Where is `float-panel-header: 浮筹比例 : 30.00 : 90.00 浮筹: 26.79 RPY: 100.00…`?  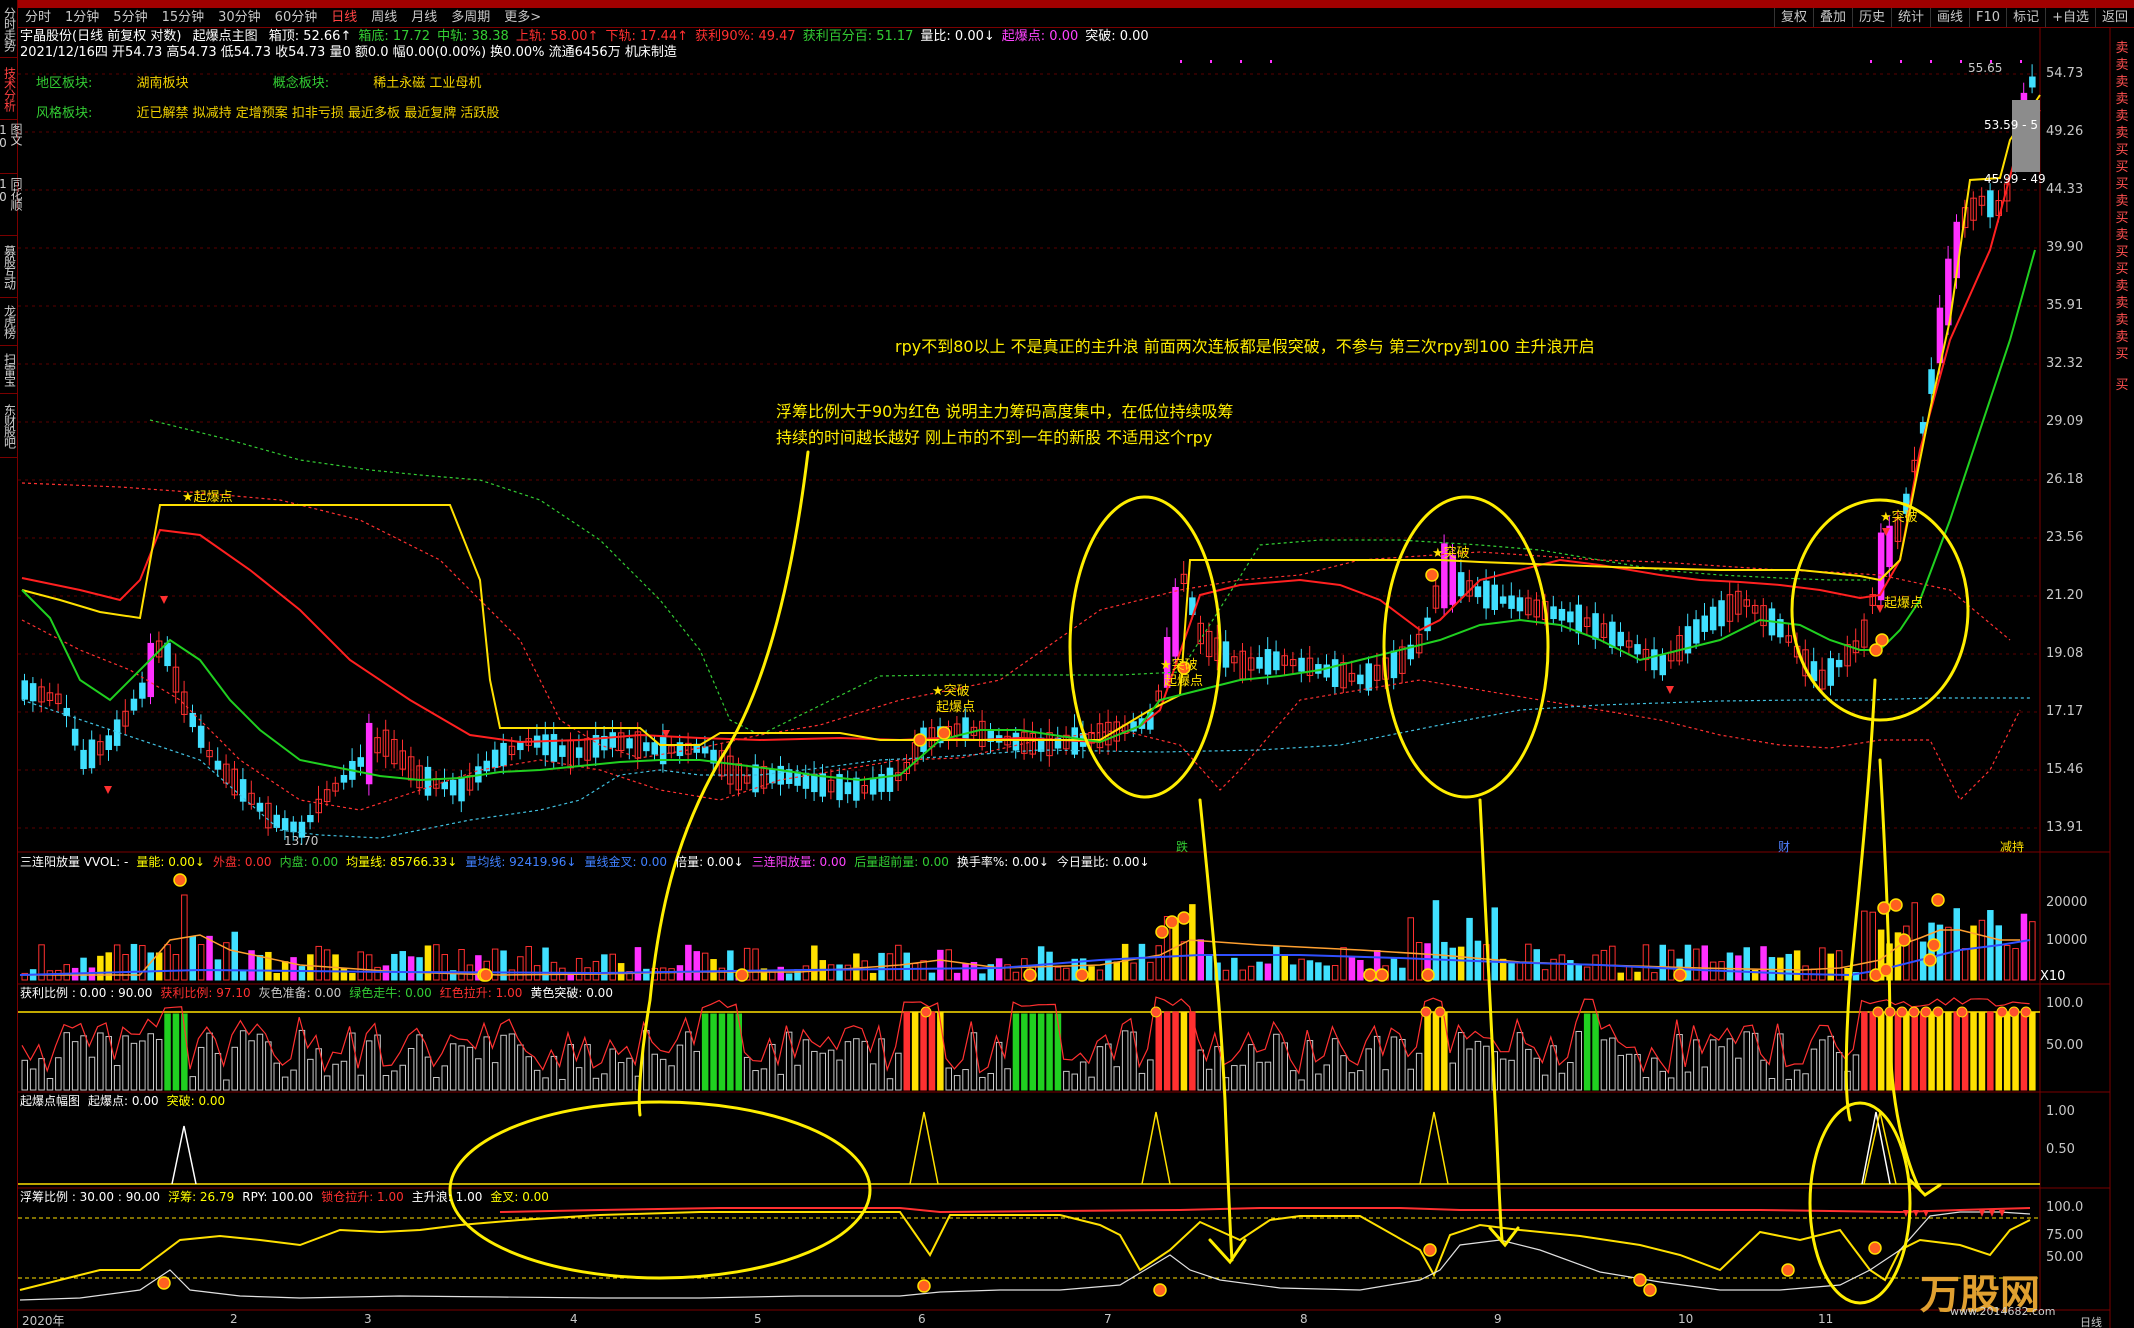
float-panel-header: 浮筹比例 : 30.00 : 90.00 浮筹: 26.79 RPY: 100.00… is located at coordinates (288, 1197).